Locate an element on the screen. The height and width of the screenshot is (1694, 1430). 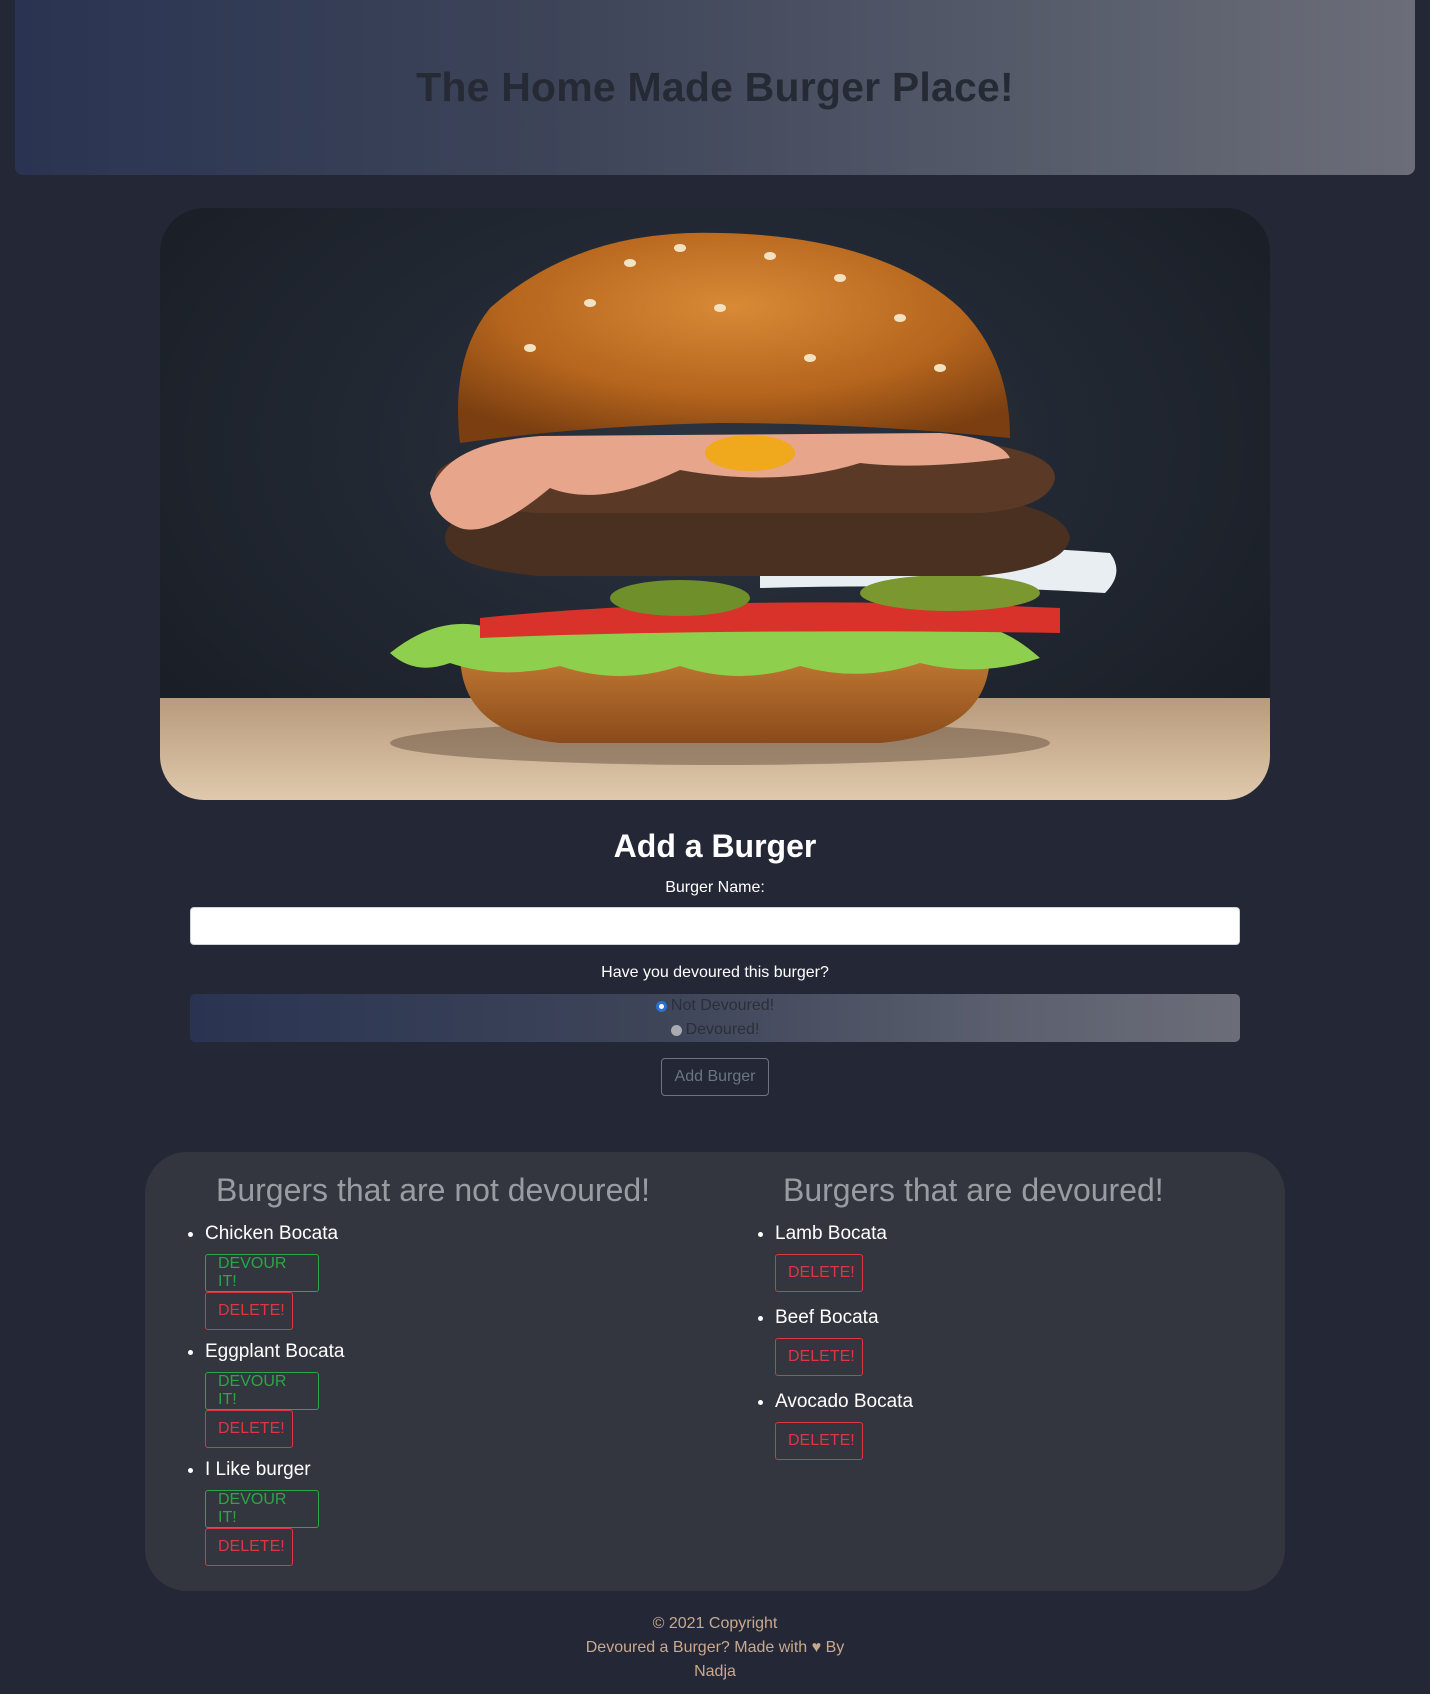
radio-selected-icon is located at coordinates (661, 1006).